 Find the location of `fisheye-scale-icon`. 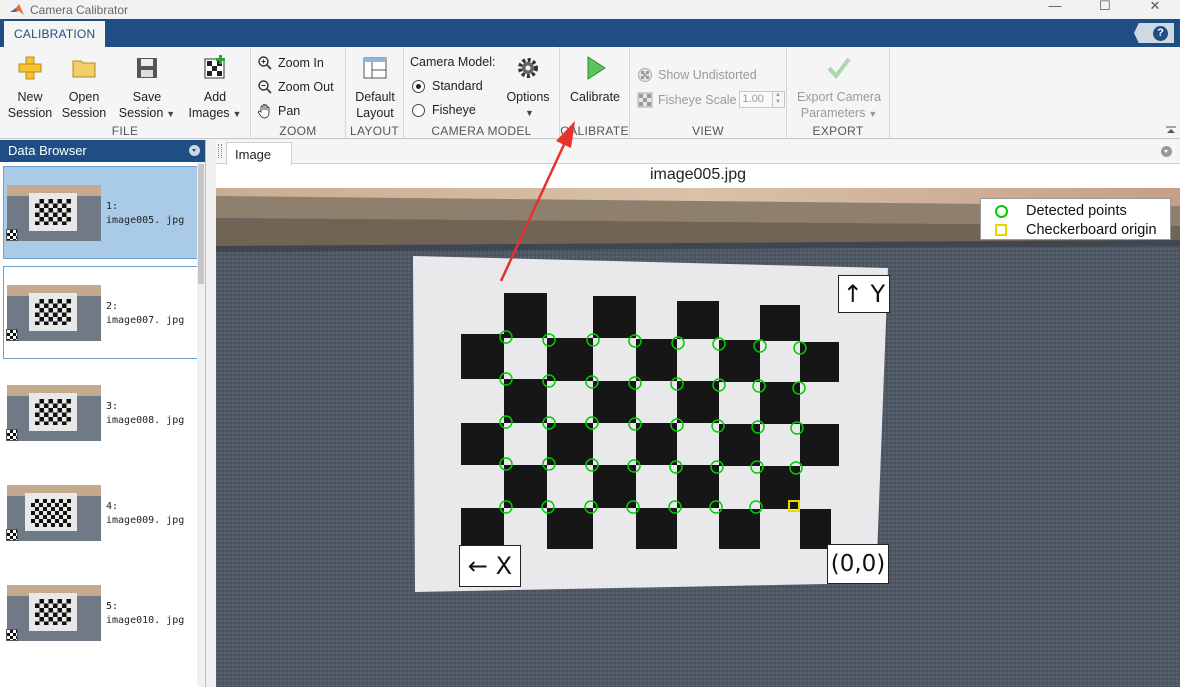

fisheye-scale-icon is located at coordinates (645, 99).